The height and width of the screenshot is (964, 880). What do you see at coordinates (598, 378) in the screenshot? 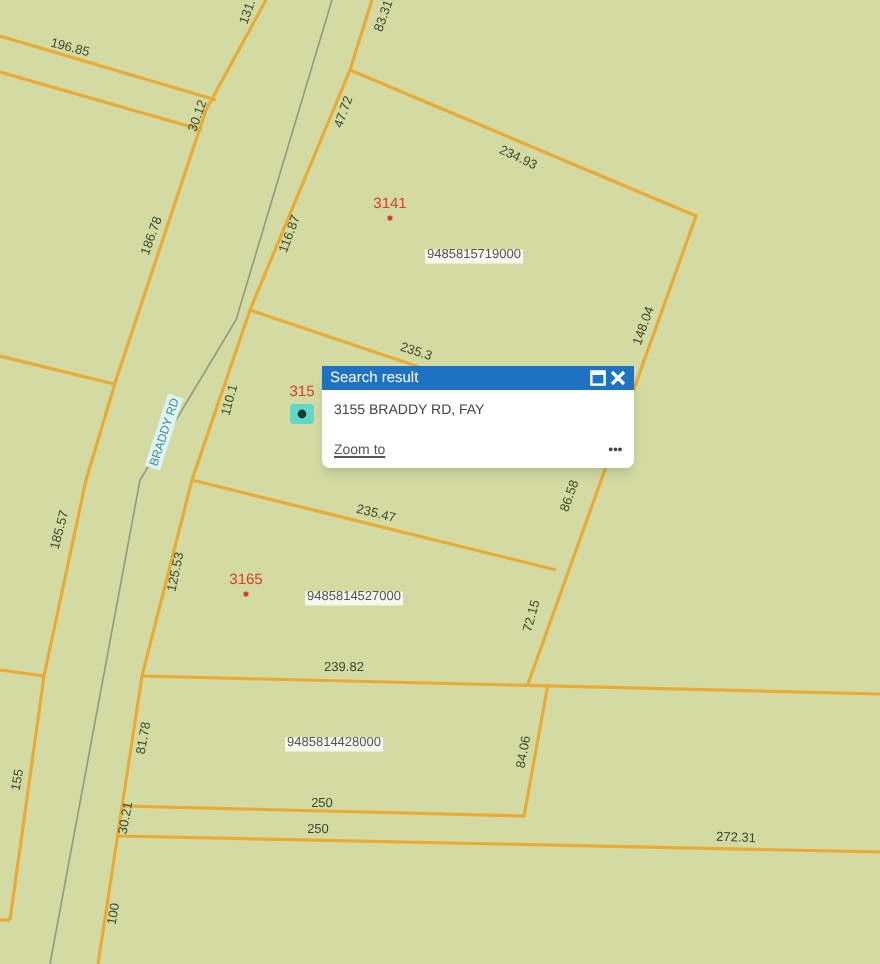
I see `maximize-icon` at bounding box center [598, 378].